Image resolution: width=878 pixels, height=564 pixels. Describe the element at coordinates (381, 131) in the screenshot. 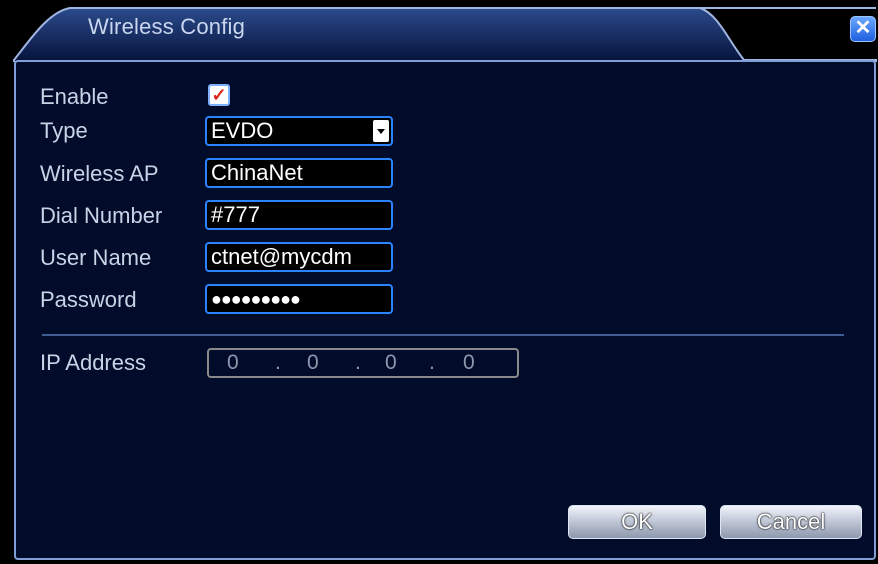

I see `chevron-down-icon` at that location.